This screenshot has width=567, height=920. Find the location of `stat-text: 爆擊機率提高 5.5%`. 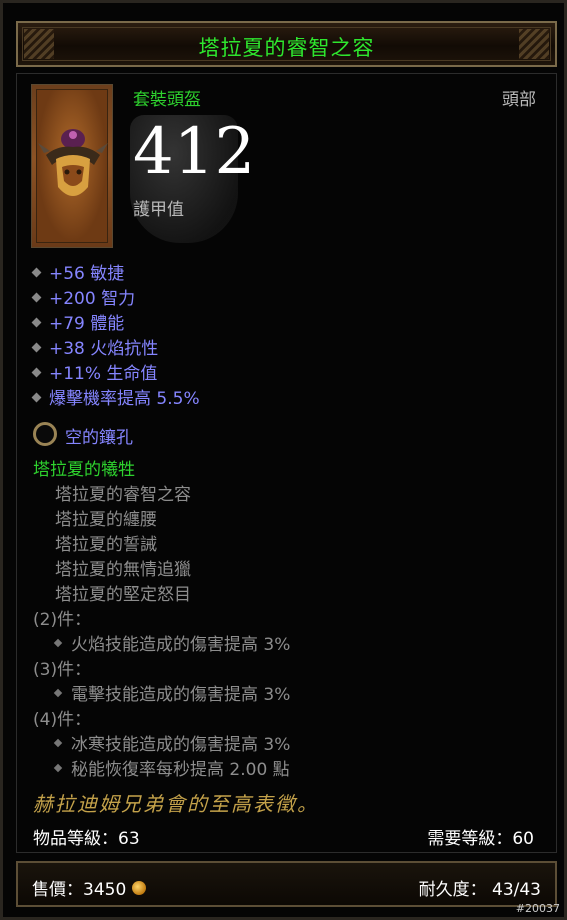

stat-text: 爆擊機率提高 5.5% is located at coordinates (124, 399).